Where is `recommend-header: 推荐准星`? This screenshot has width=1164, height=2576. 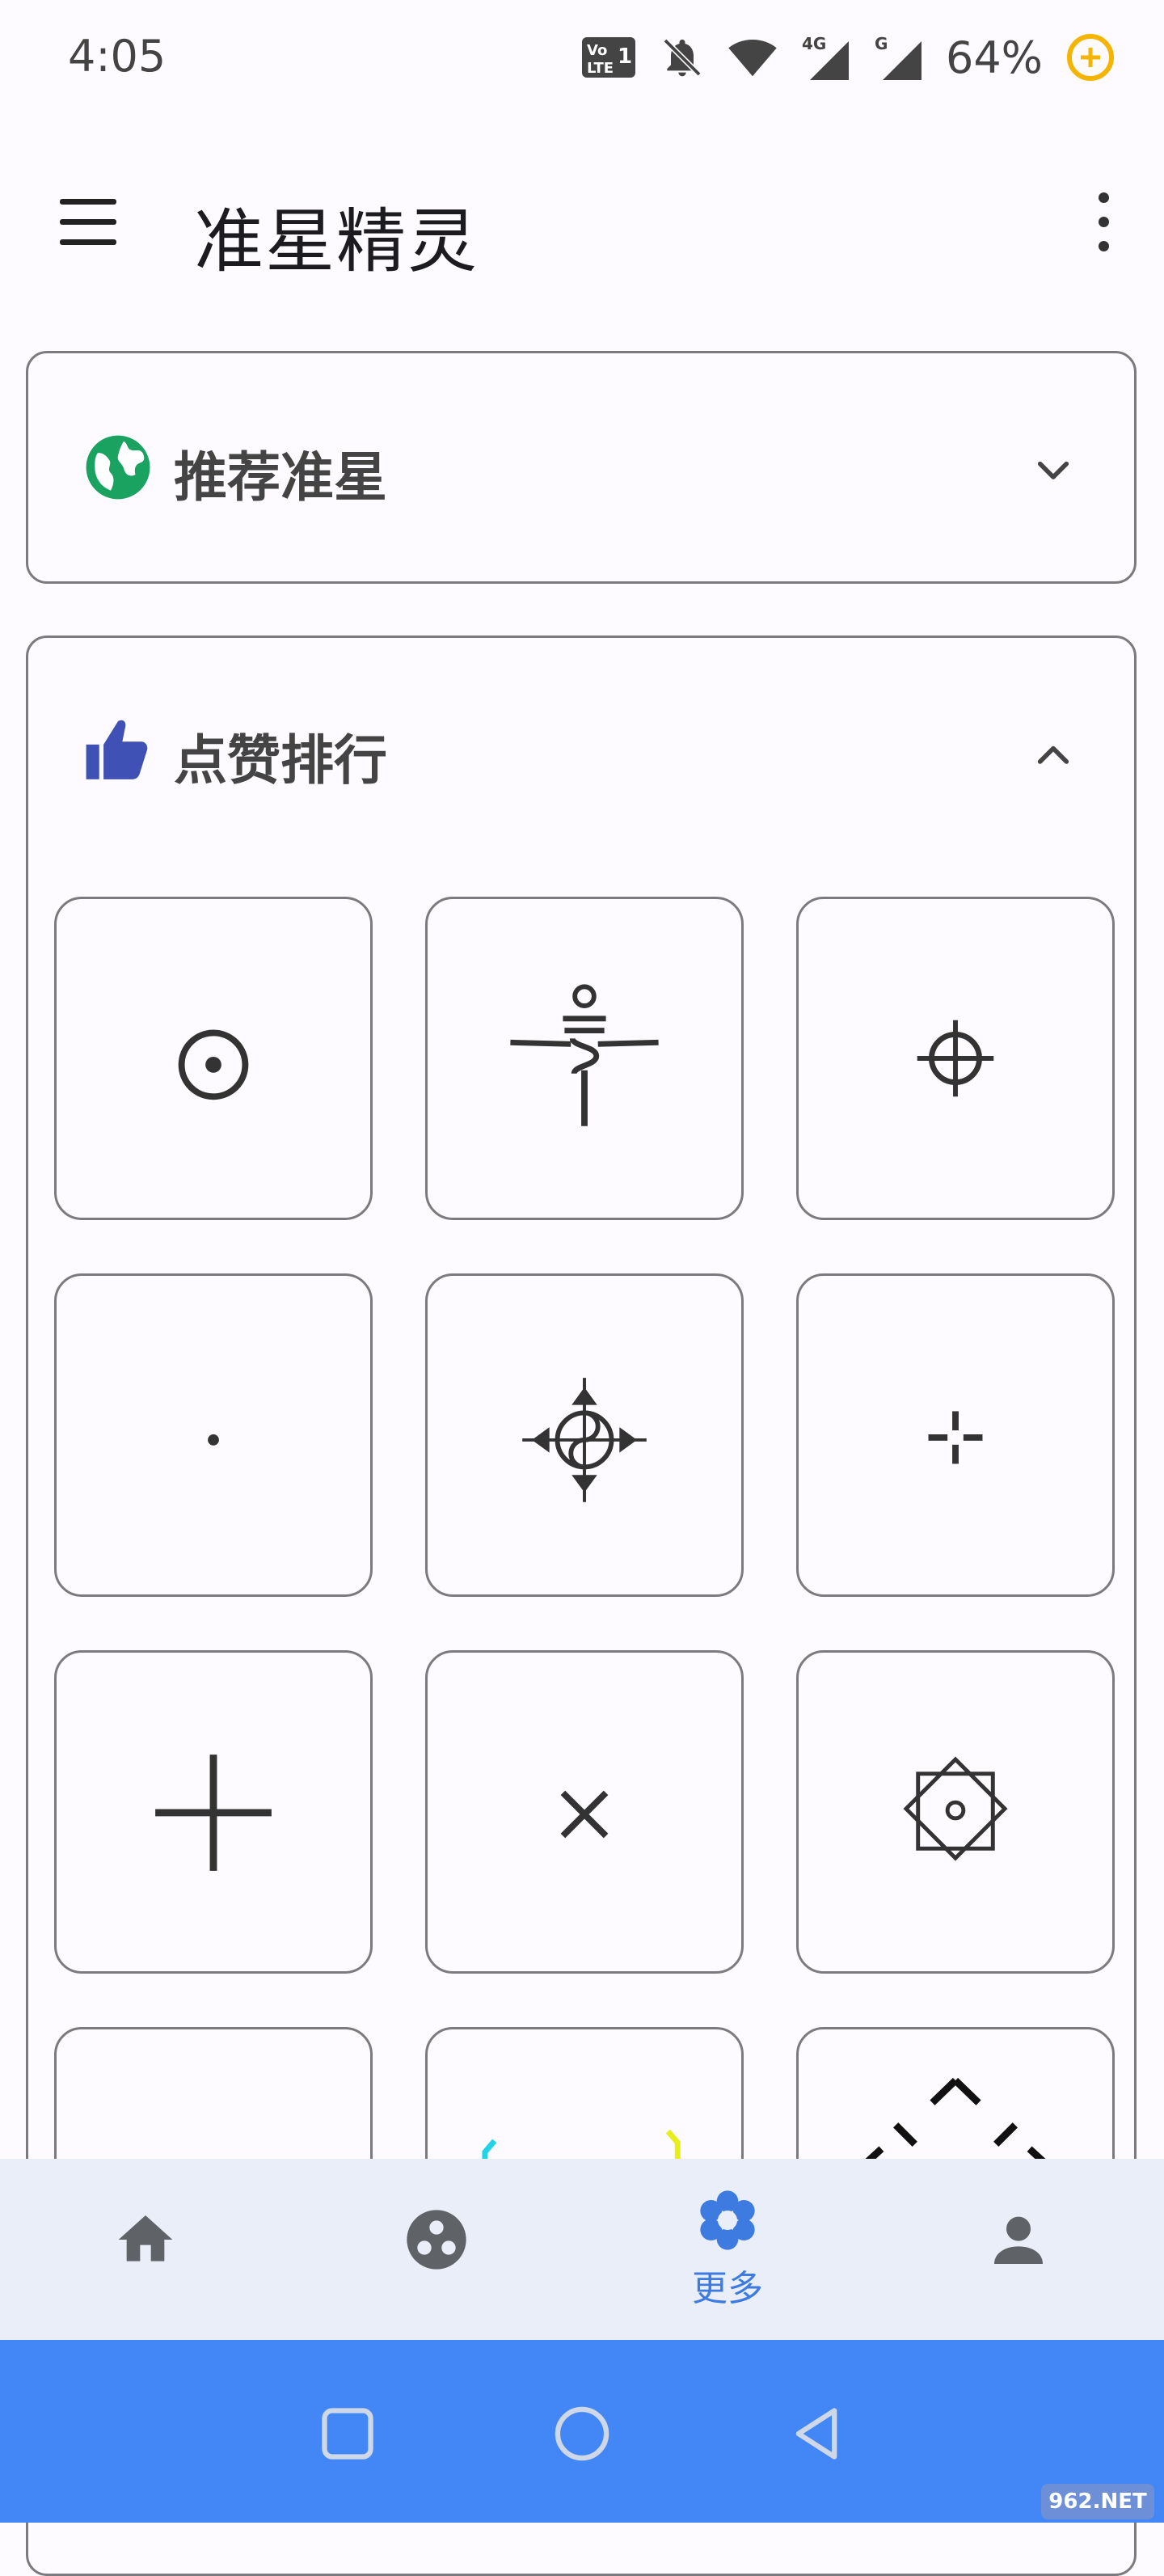
recommend-header: 推荐准星 is located at coordinates (581, 469).